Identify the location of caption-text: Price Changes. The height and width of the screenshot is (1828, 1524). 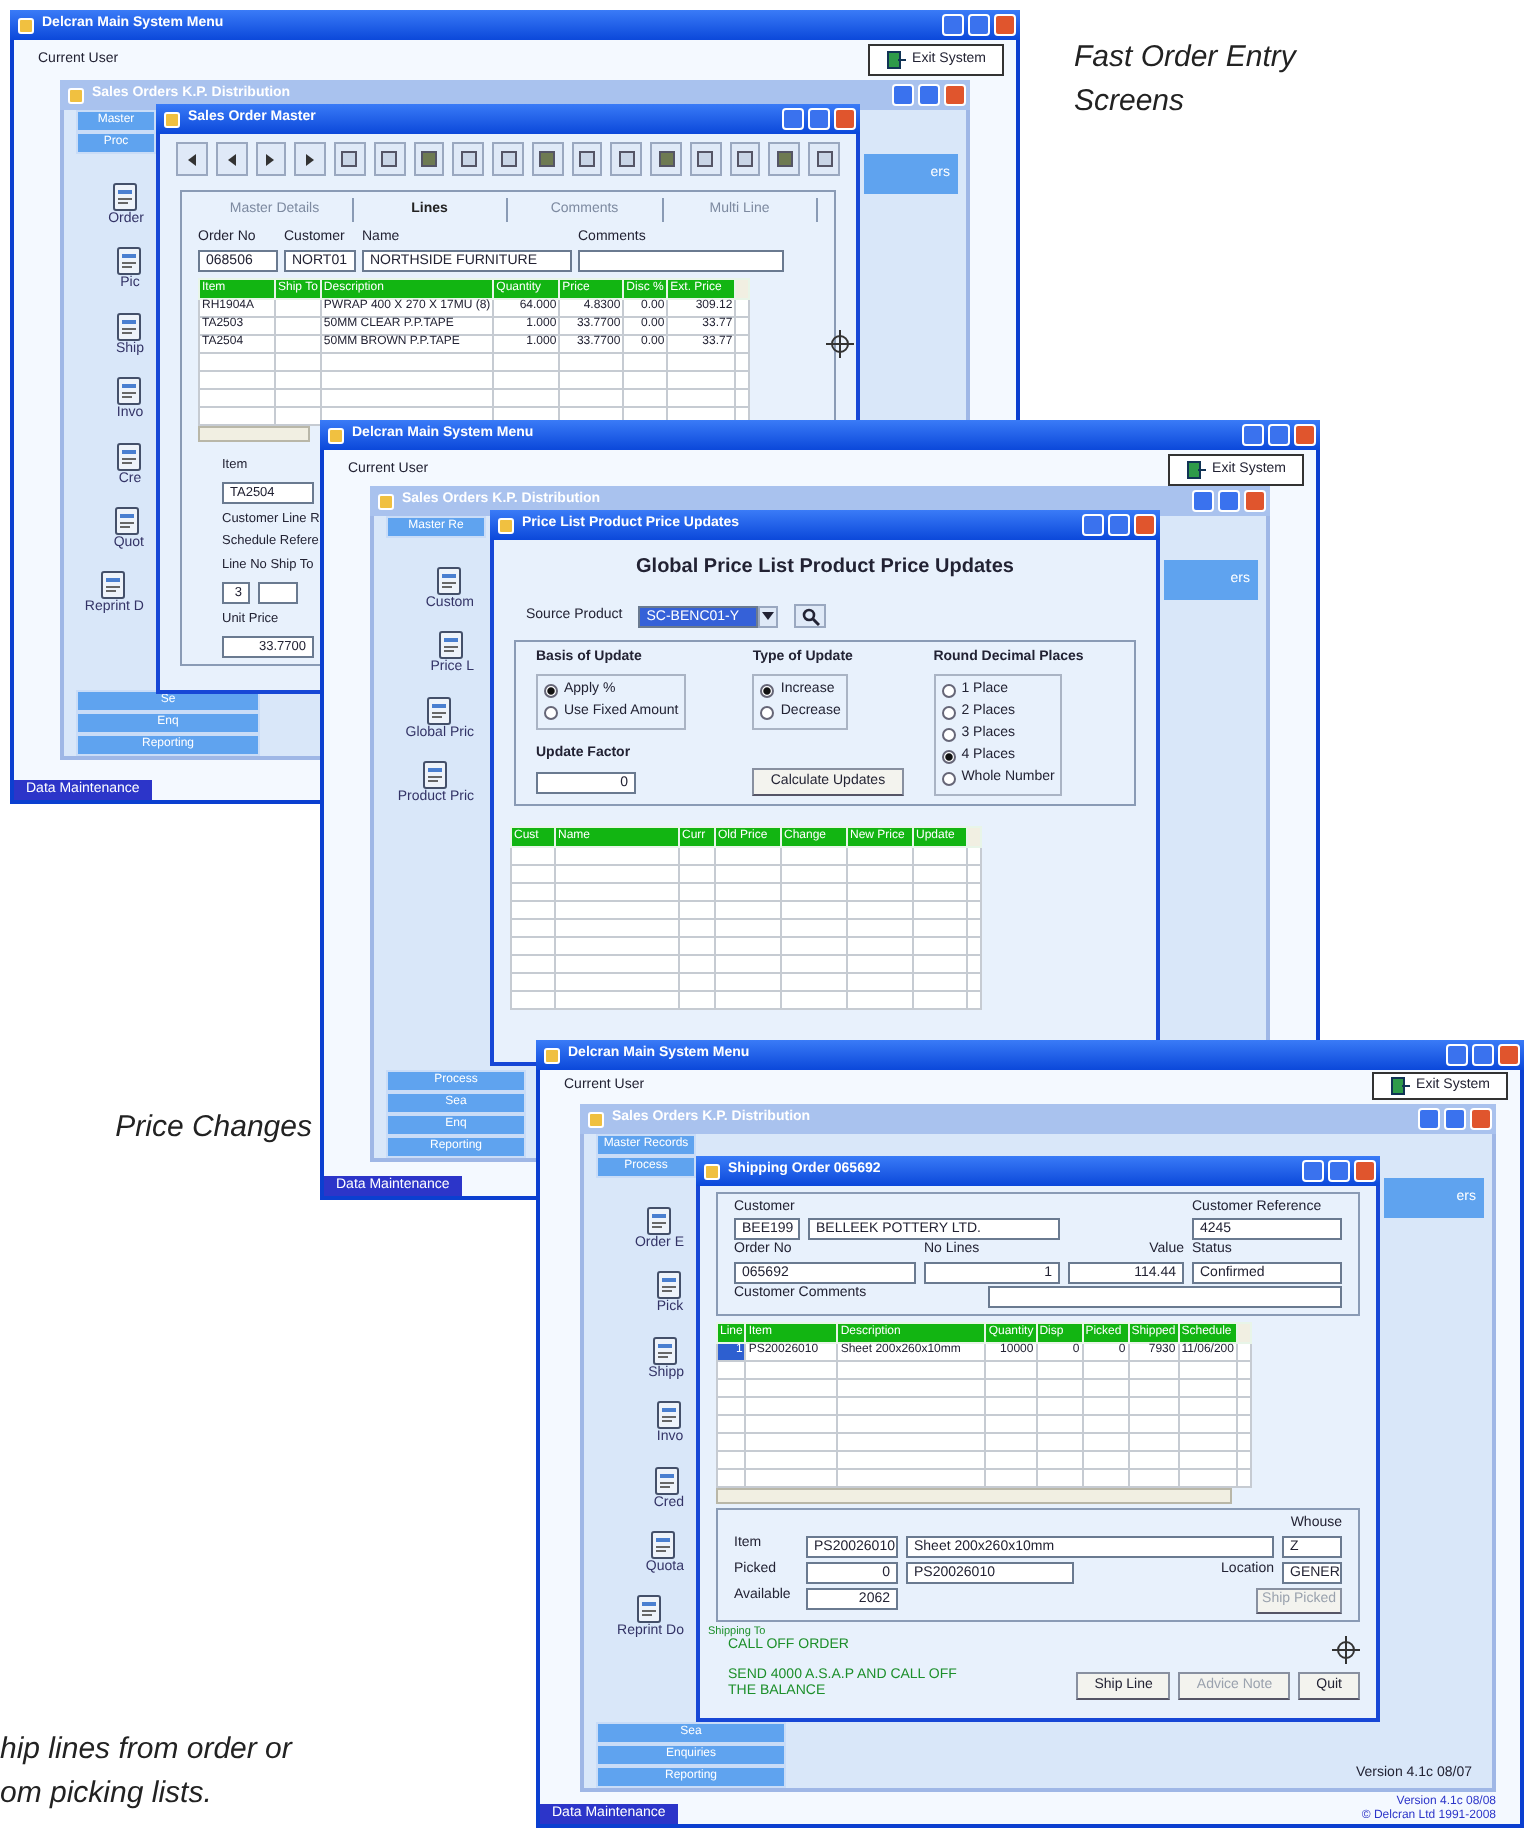
(213, 1128).